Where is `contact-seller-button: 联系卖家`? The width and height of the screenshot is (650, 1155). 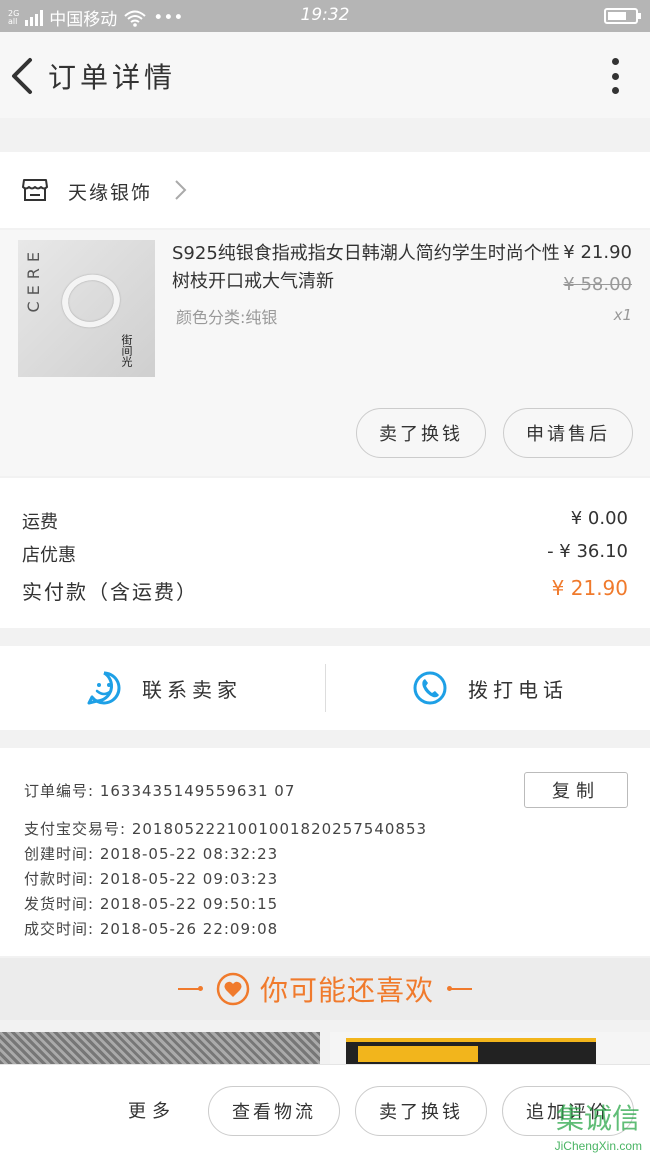
contact-seller-button: 联系卖家 is located at coordinates (164, 688).